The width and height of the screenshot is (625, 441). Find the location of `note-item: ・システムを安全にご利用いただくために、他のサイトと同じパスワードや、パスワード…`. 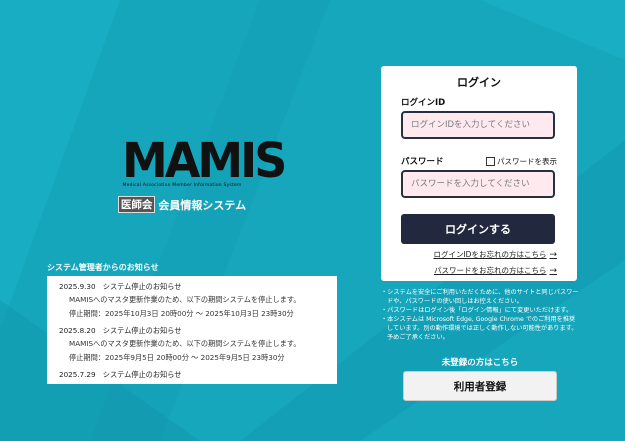

note-item: ・システムを安全にご利用いただくために、他のサイトと同じパスワードや、パスワード… is located at coordinates (480, 297).